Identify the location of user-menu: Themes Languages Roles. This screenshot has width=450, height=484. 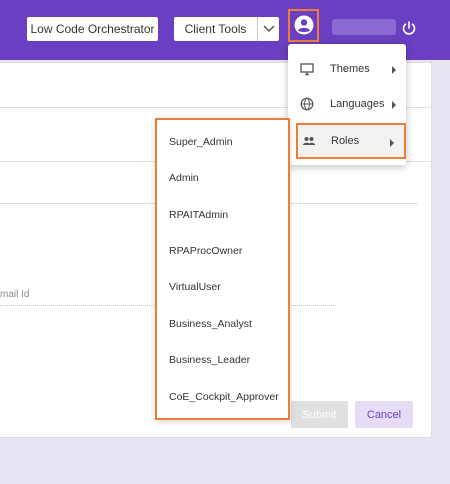
(347, 104).